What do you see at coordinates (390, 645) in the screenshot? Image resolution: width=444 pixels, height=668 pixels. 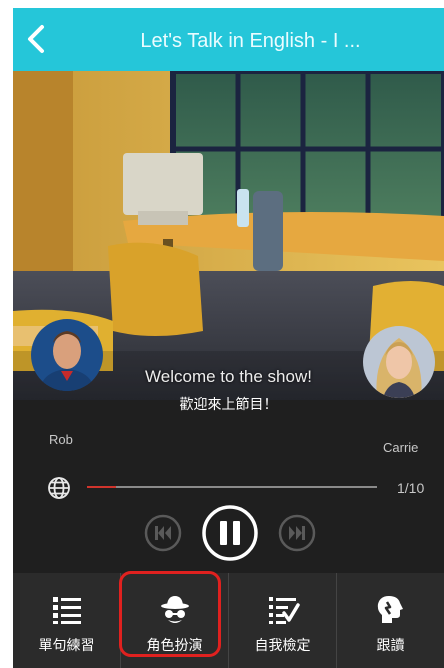 I see `tab-label: 跟讀` at bounding box center [390, 645].